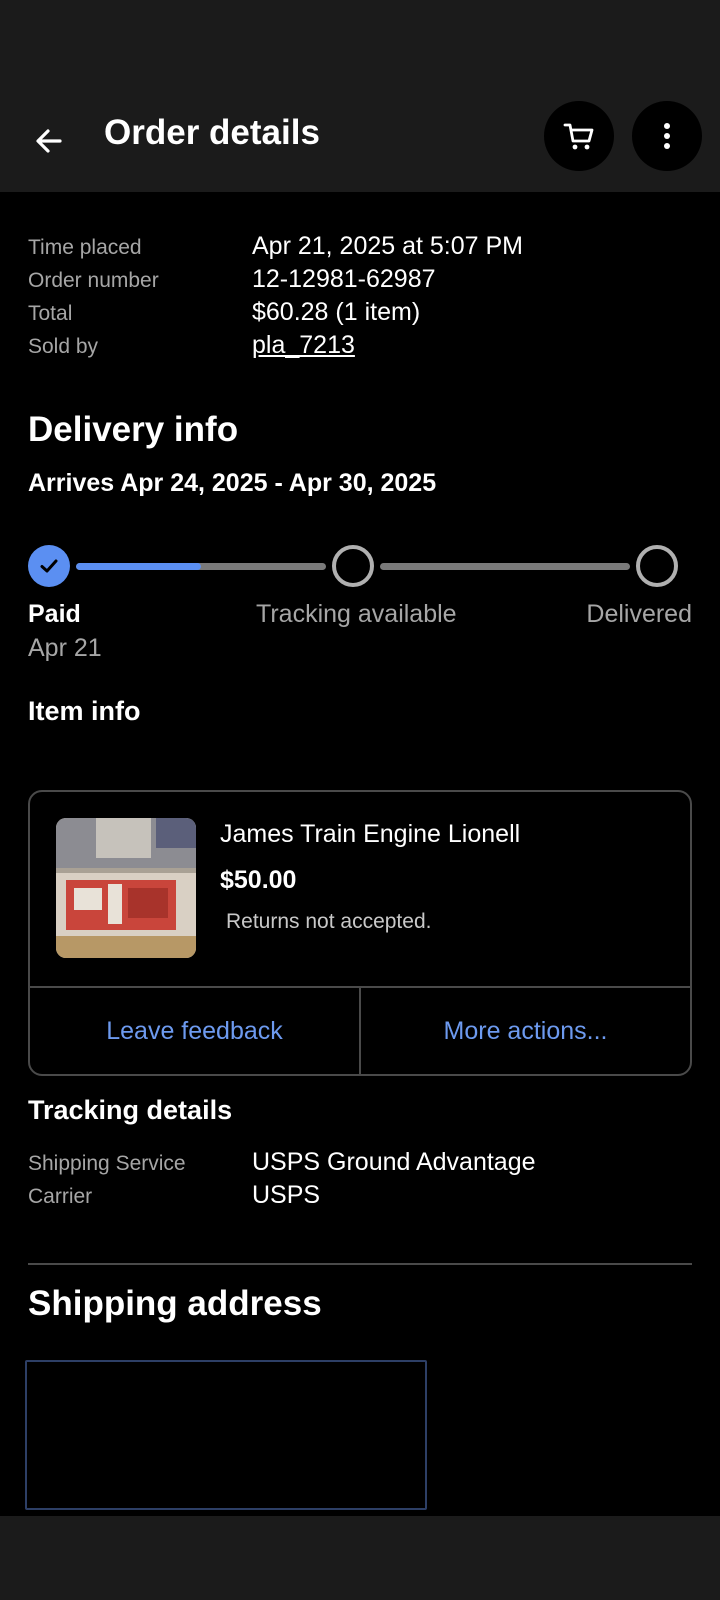  What do you see at coordinates (175, 1303) in the screenshot?
I see `shipping-address-heading: Shipping address` at bounding box center [175, 1303].